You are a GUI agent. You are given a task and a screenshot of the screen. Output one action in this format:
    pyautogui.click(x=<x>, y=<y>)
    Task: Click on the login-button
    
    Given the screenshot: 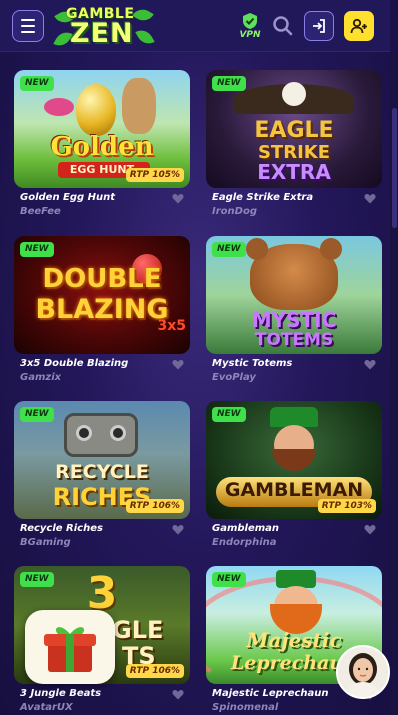 What is the action you would take?
    pyautogui.click(x=319, y=26)
    